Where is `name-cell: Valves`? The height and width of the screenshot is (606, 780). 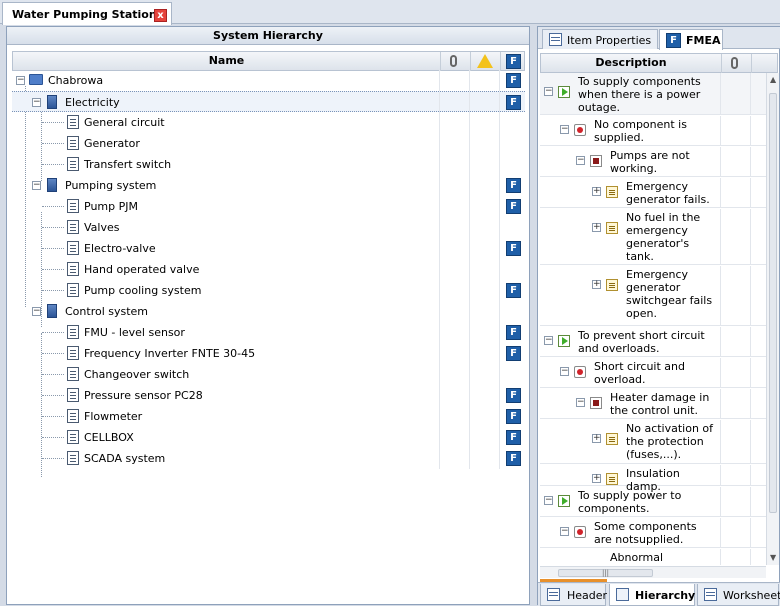
name-cell: Valves is located at coordinates (226, 227).